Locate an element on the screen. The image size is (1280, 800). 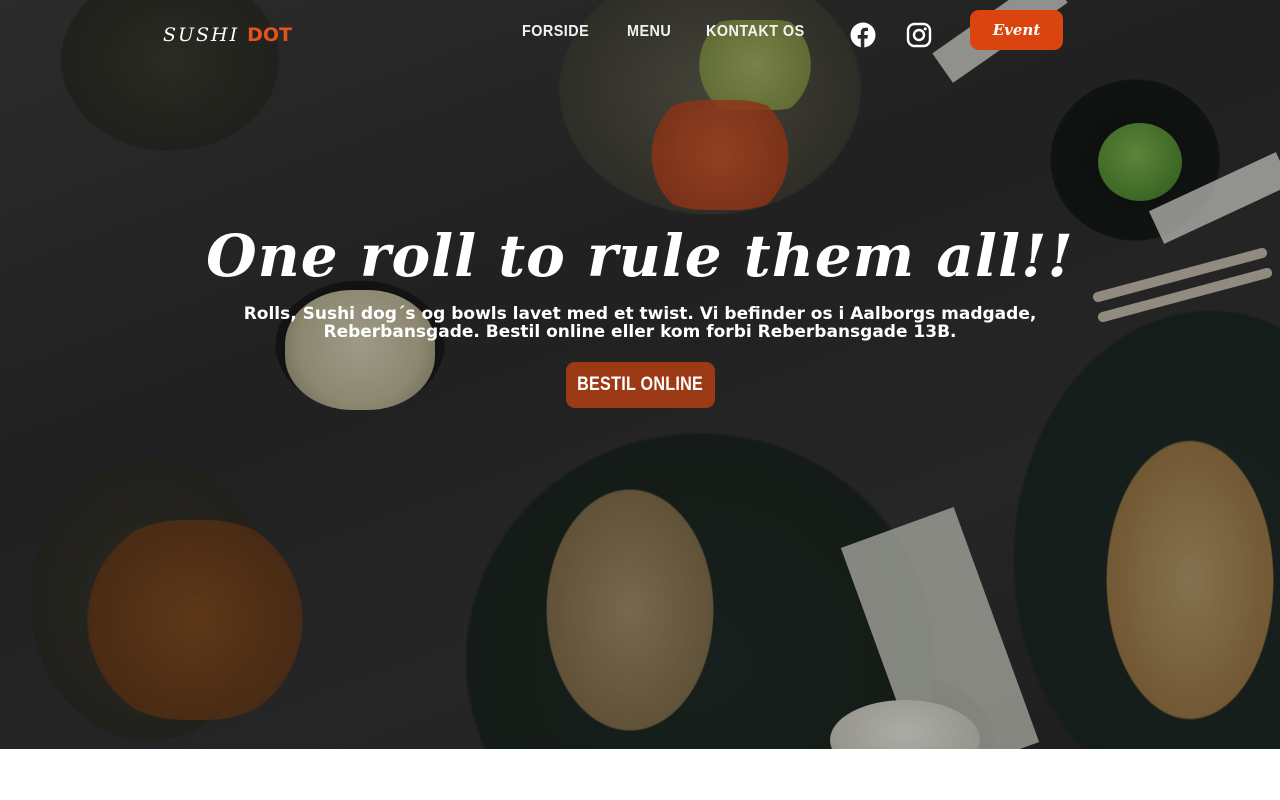
event-button: Event is located at coordinates (1016, 30).